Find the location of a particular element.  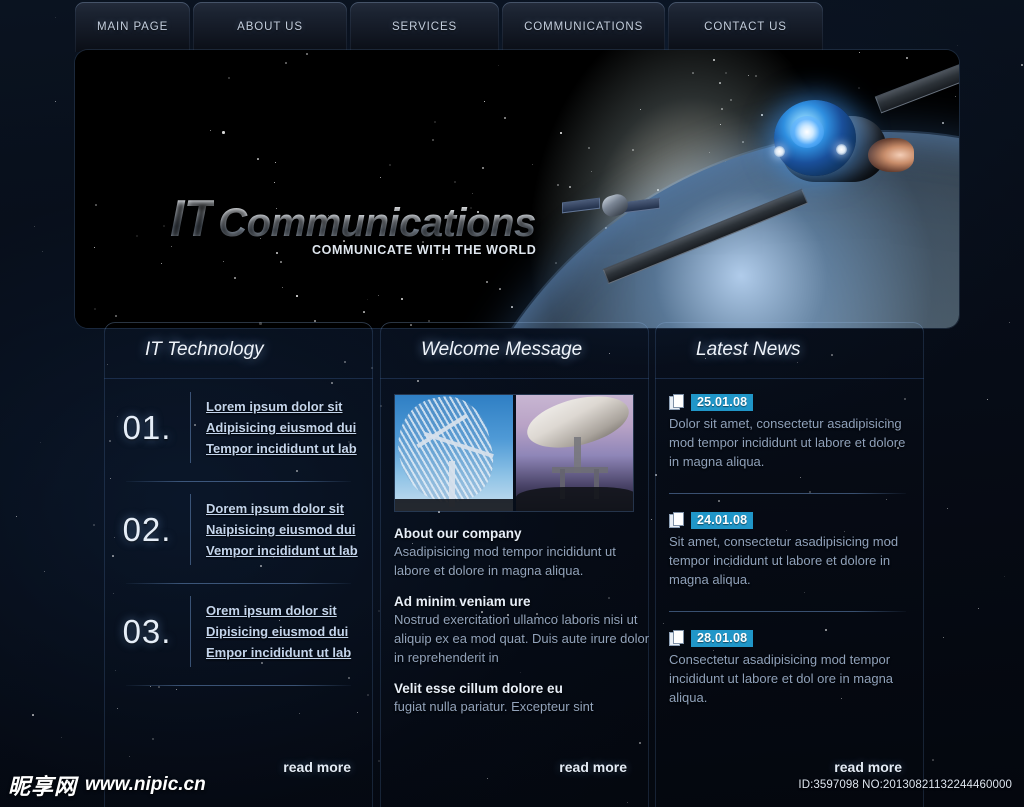

telescope-photo-left is located at coordinates (454, 453).